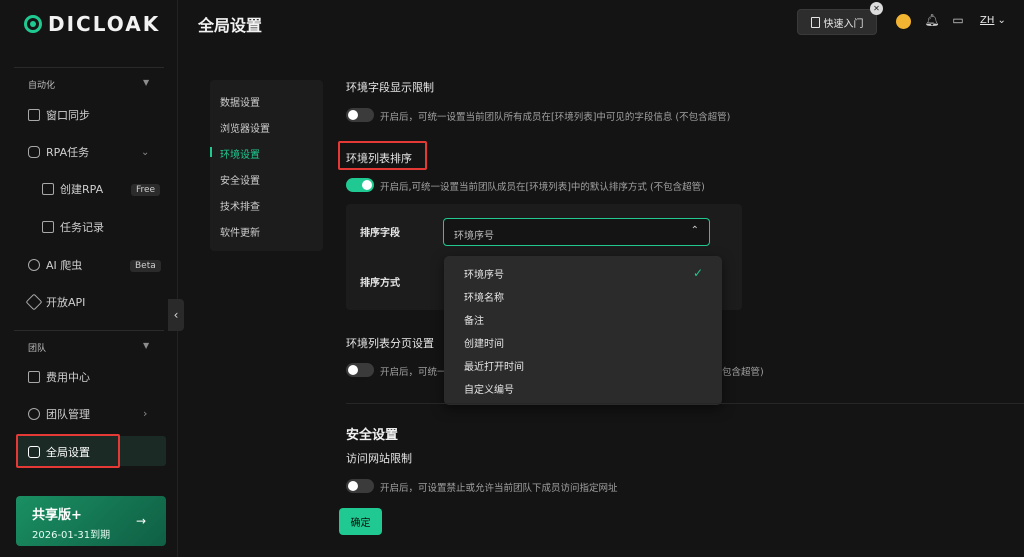  What do you see at coordinates (685, 403) in the screenshot?
I see `section-divider` at bounding box center [685, 403].